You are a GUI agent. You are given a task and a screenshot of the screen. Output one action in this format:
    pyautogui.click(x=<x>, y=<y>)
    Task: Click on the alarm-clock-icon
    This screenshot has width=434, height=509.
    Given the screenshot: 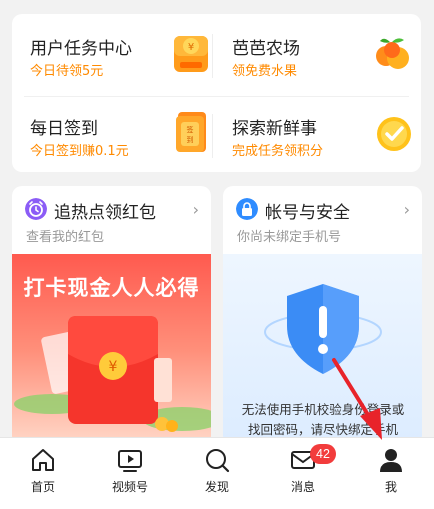 What is the action you would take?
    pyautogui.click(x=36, y=209)
    